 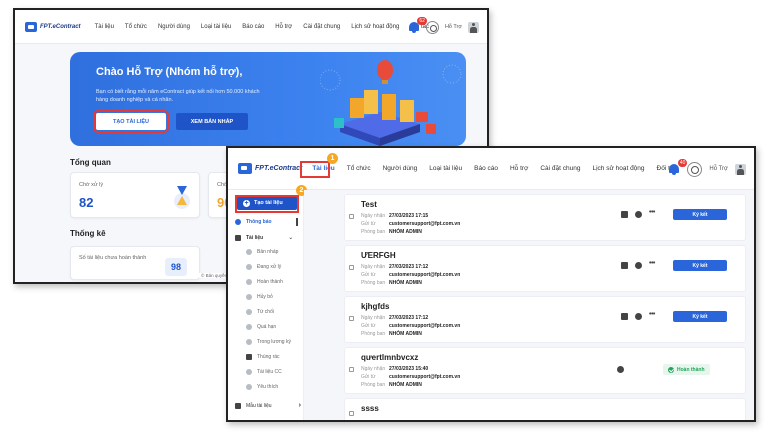 What do you see at coordinates (262, 252) in the screenshot?
I see `sidebar-item-drafts: Bản nháp` at bounding box center [262, 252].